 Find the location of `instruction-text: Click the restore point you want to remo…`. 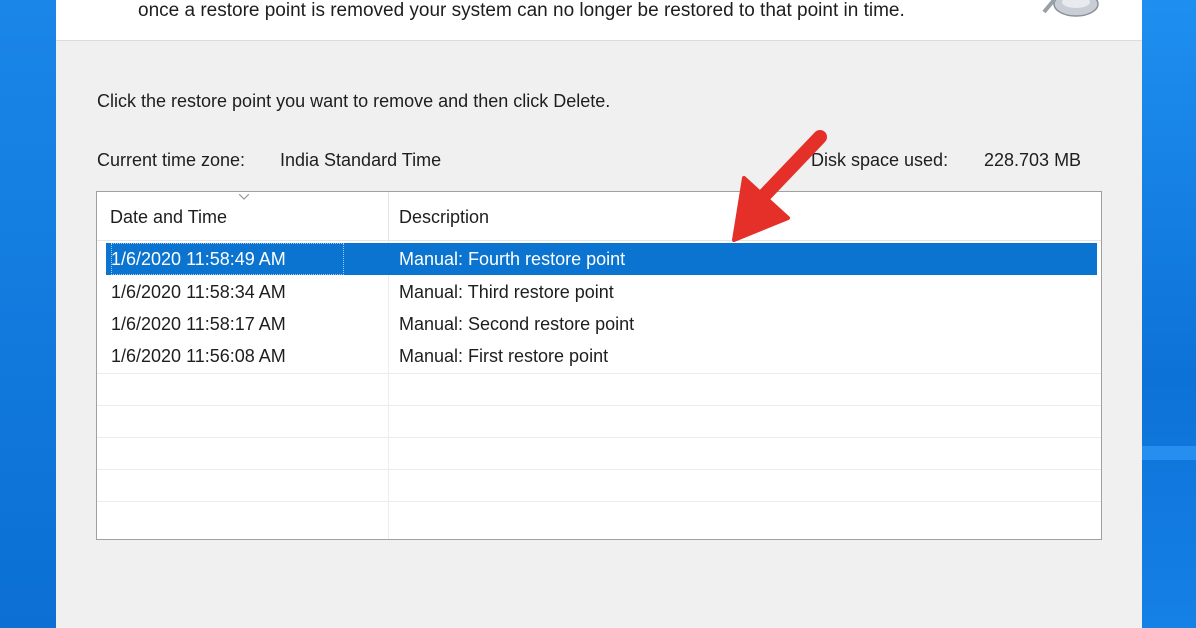

instruction-text: Click the restore point you want to remo… is located at coordinates (354, 101).